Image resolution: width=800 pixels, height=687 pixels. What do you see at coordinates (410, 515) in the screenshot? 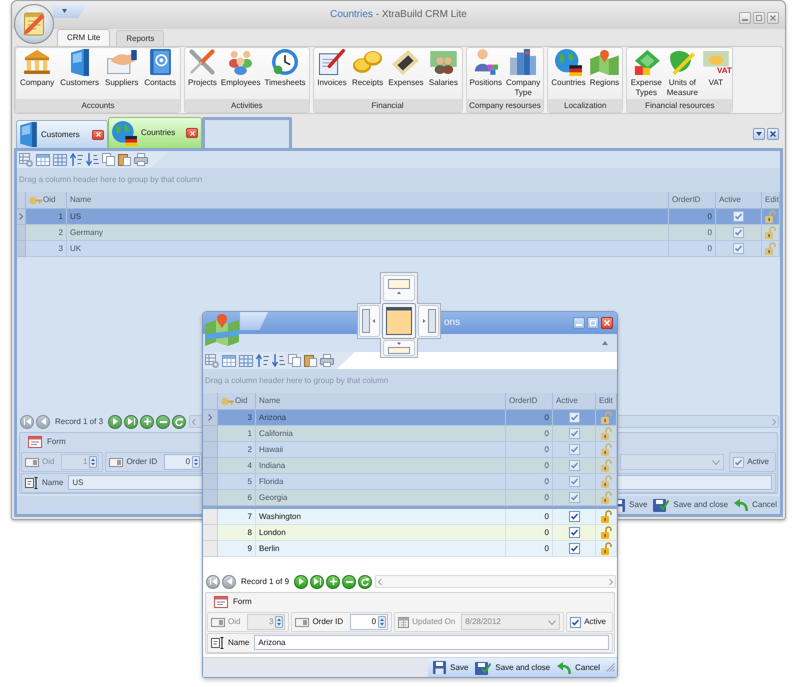
I see `grid-row: 7 Washington 0` at bounding box center [410, 515].